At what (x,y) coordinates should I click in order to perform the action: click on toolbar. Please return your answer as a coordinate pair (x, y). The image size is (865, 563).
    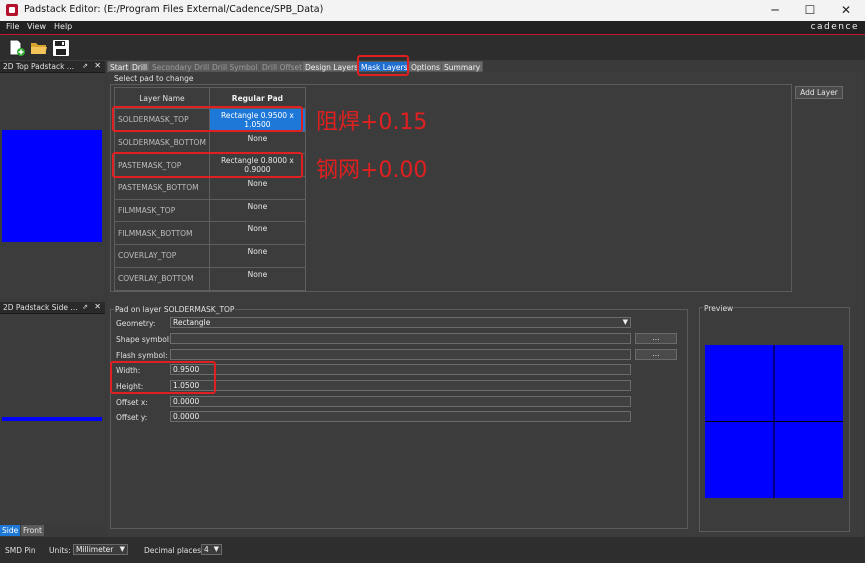
    Looking at the image, I should click on (432, 47).